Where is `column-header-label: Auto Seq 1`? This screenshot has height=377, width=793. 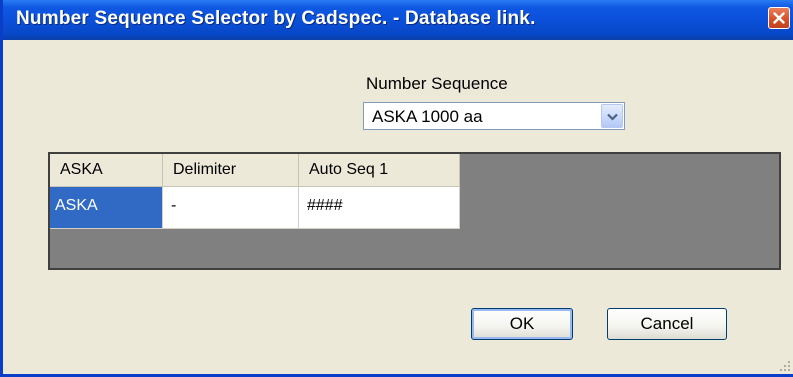 column-header-label: Auto Seq 1 is located at coordinates (349, 169).